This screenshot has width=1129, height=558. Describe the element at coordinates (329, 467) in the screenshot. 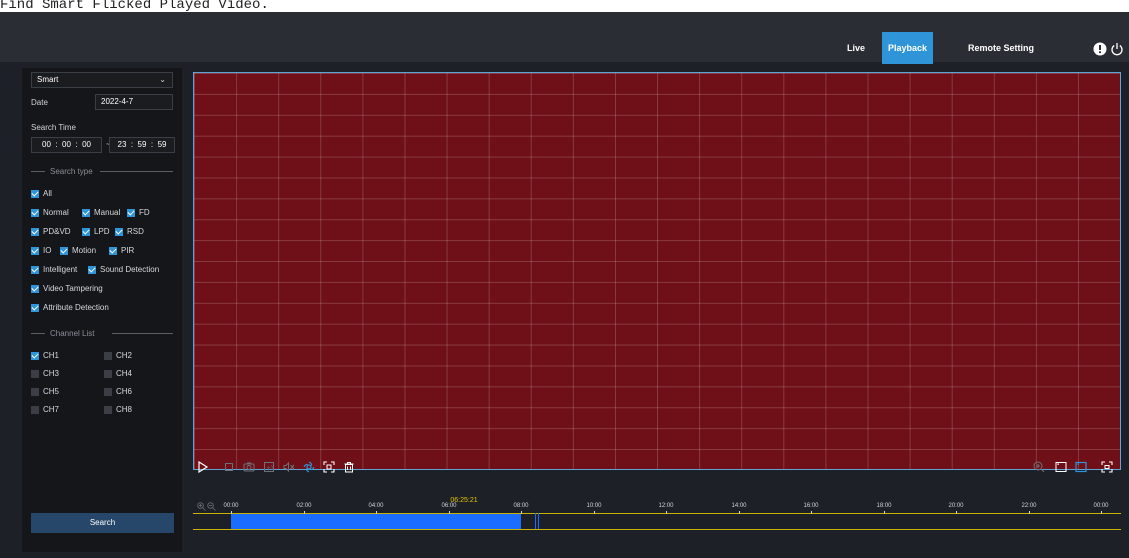

I see `smart-detection-icon` at that location.